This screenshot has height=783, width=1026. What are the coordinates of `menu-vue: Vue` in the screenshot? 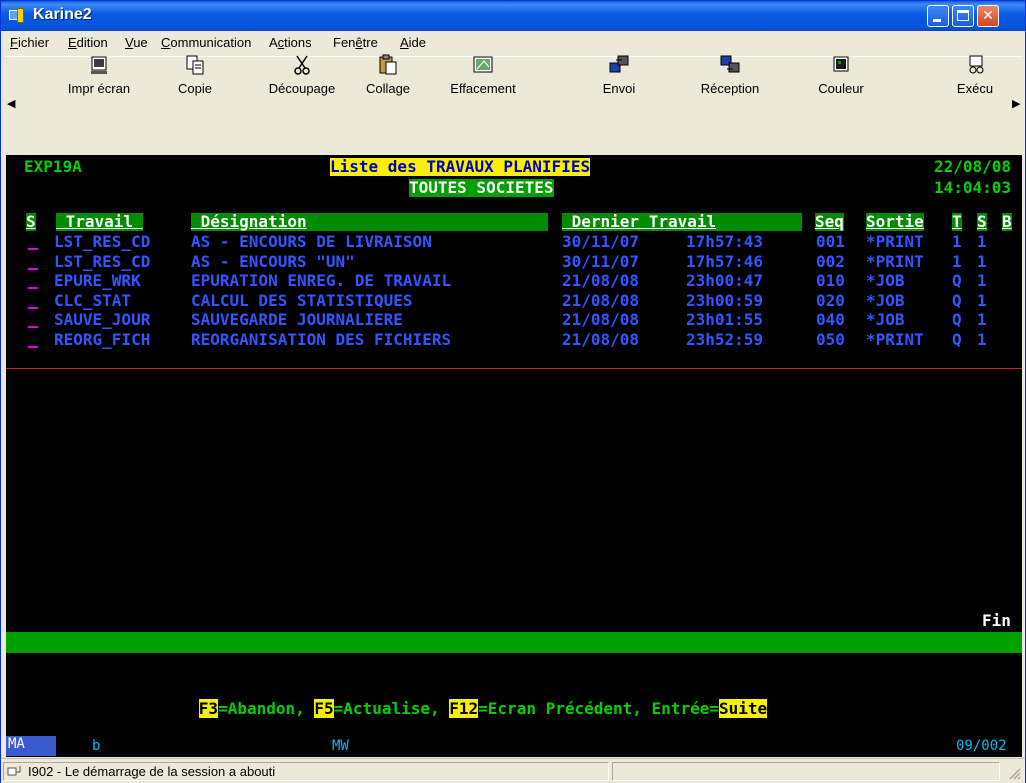 It's located at (136, 42).